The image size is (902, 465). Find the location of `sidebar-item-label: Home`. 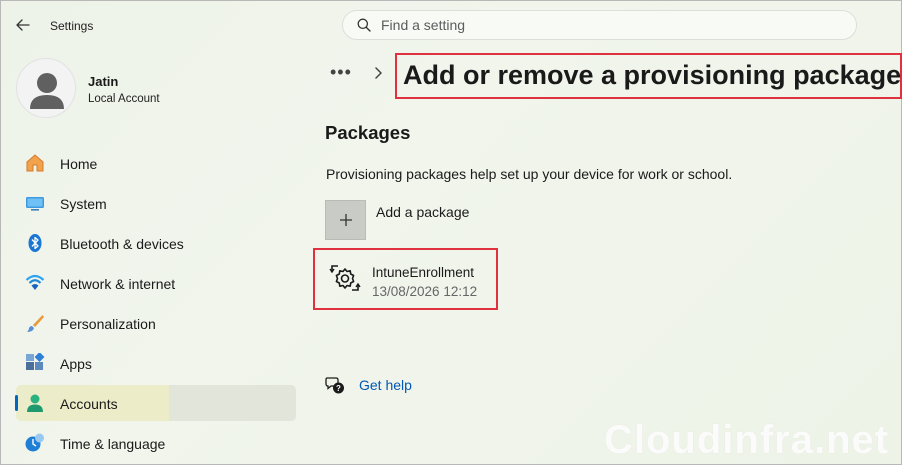

sidebar-item-label: Home is located at coordinates (79, 164).